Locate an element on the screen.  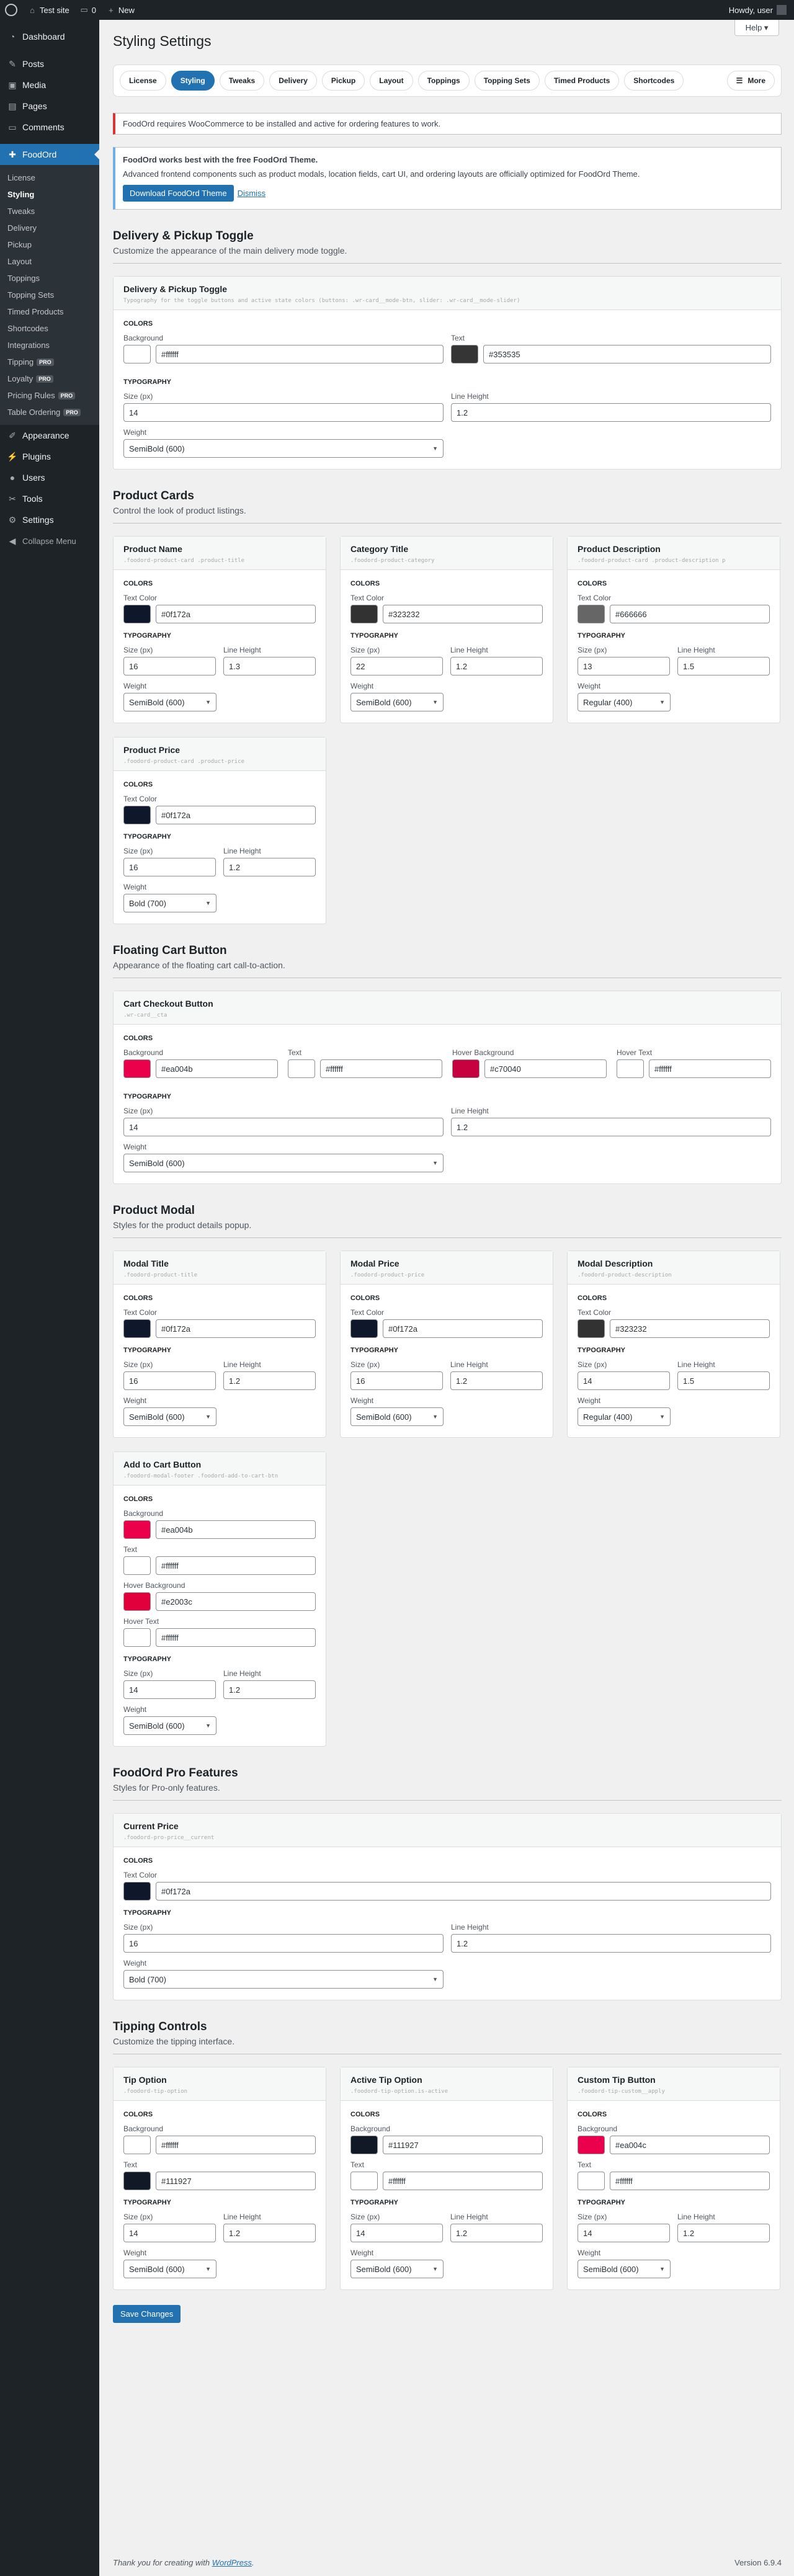
menu-plugins: ⚡ Plugins is located at coordinates (49, 457).